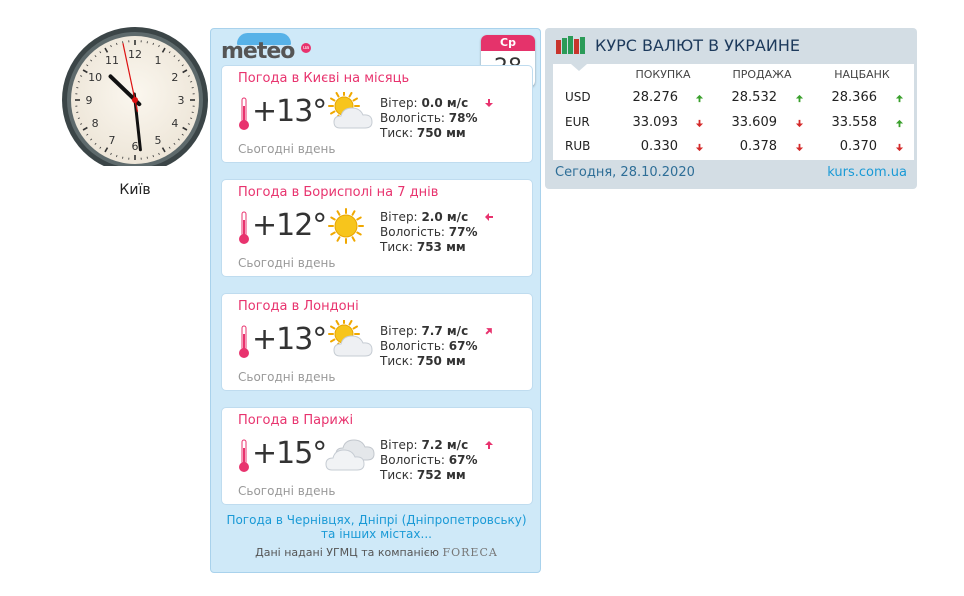 This screenshot has width=964, height=596. What do you see at coordinates (298, 306) in the screenshot?
I see `weather-card-title: Погода в Лондоні` at bounding box center [298, 306].